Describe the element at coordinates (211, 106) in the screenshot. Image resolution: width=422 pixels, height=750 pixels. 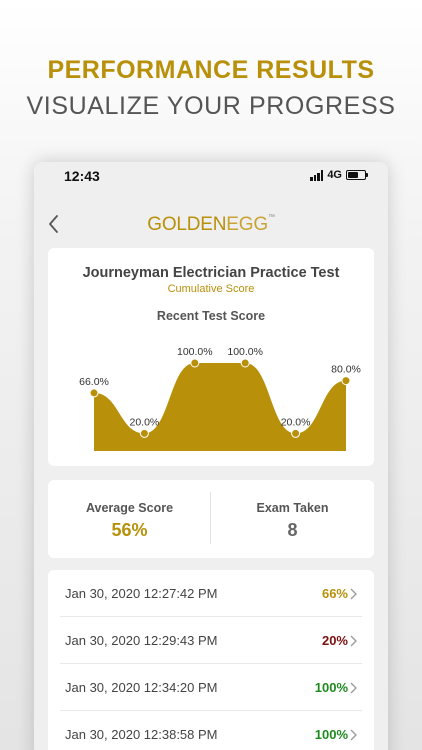
I see `promo-subheadline: VISUALIZE YOUR PROGRESS` at that location.